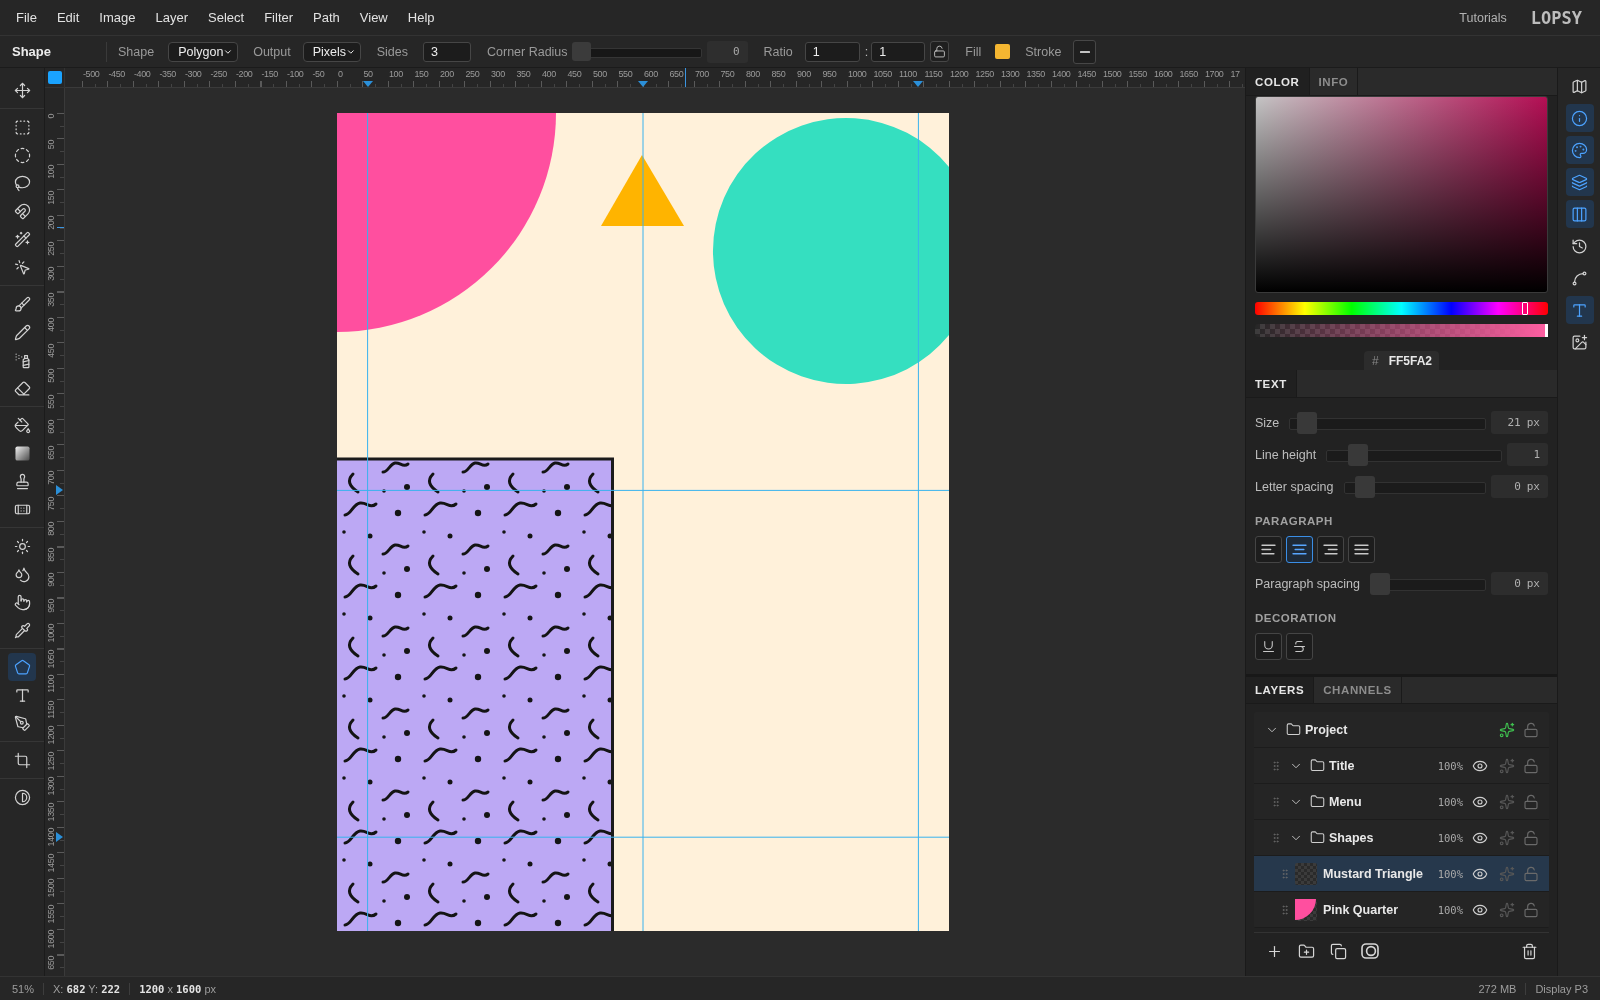 The height and width of the screenshot is (1000, 1600). What do you see at coordinates (1401, 910) in the screenshot?
I see `layer-row: Pink Quarter 100%` at bounding box center [1401, 910].